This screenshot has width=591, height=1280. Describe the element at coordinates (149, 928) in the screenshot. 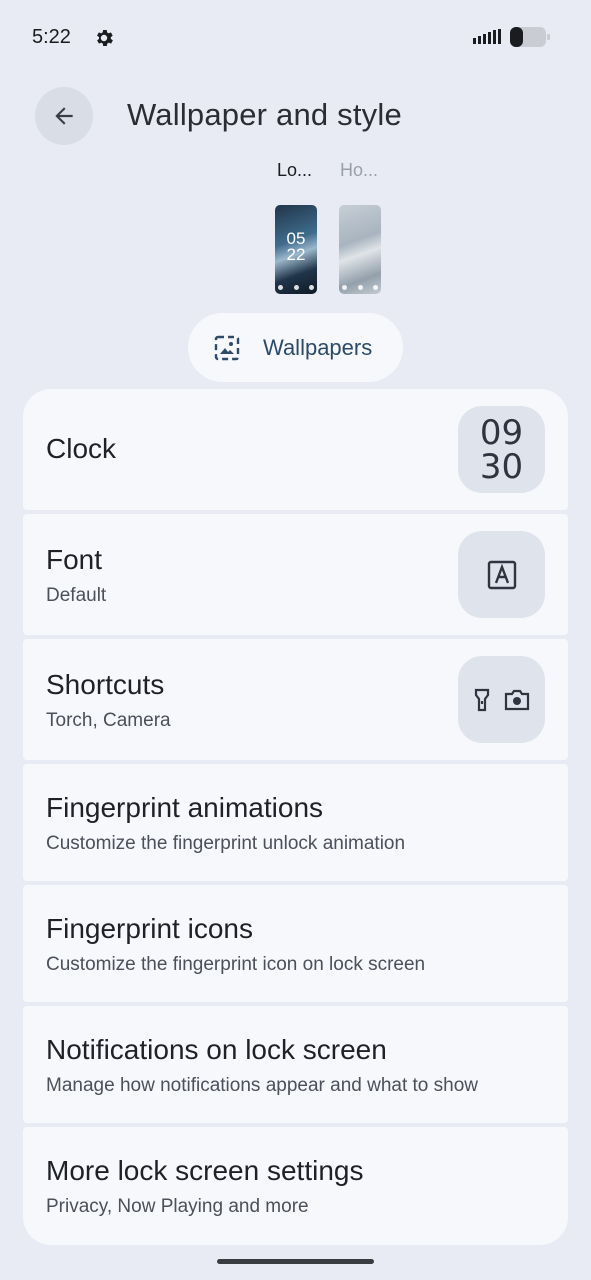

I see `setting-title: Fingerprint icons` at that location.